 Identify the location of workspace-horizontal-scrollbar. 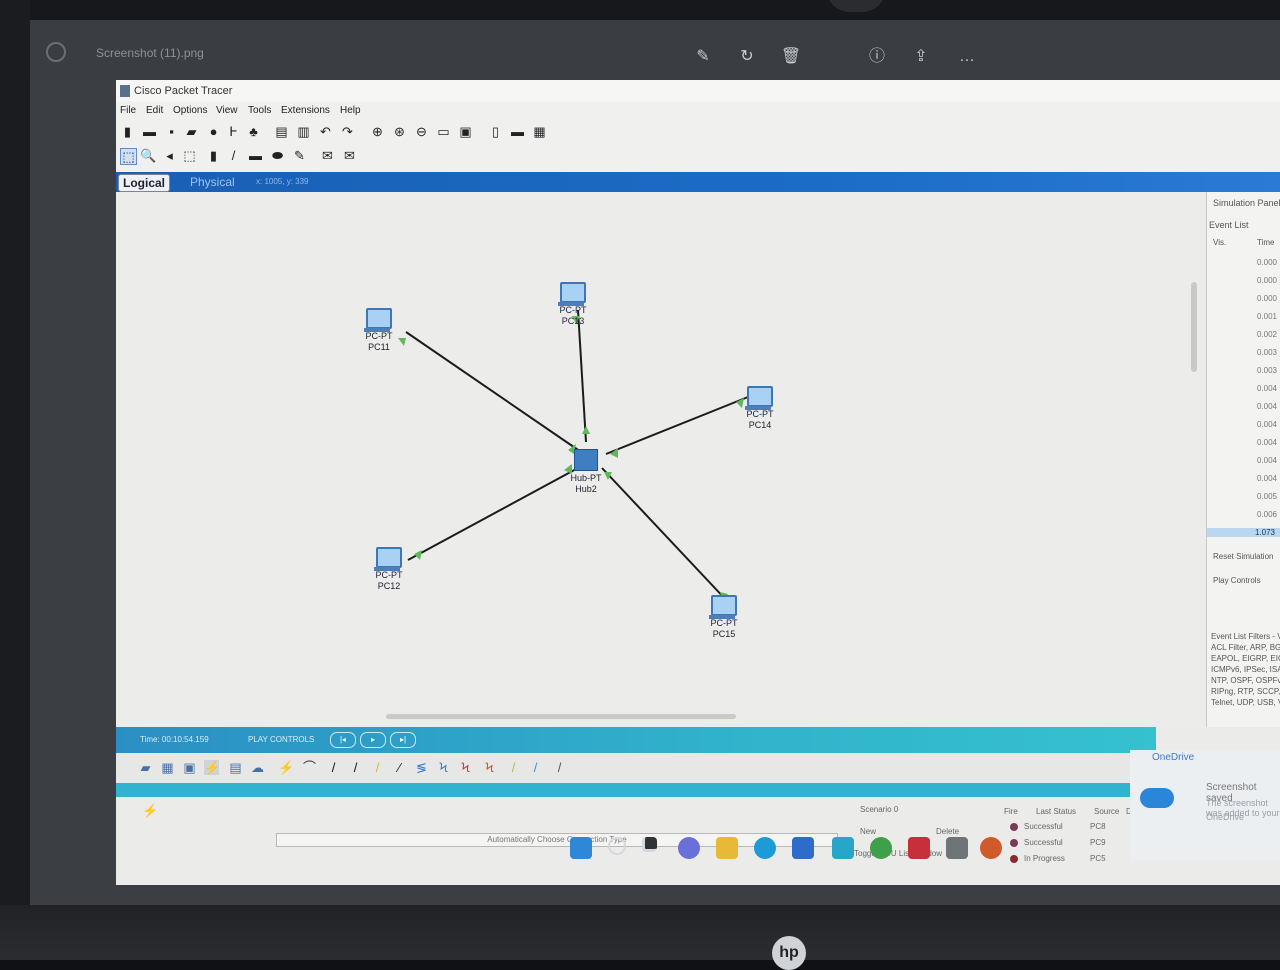
(561, 716).